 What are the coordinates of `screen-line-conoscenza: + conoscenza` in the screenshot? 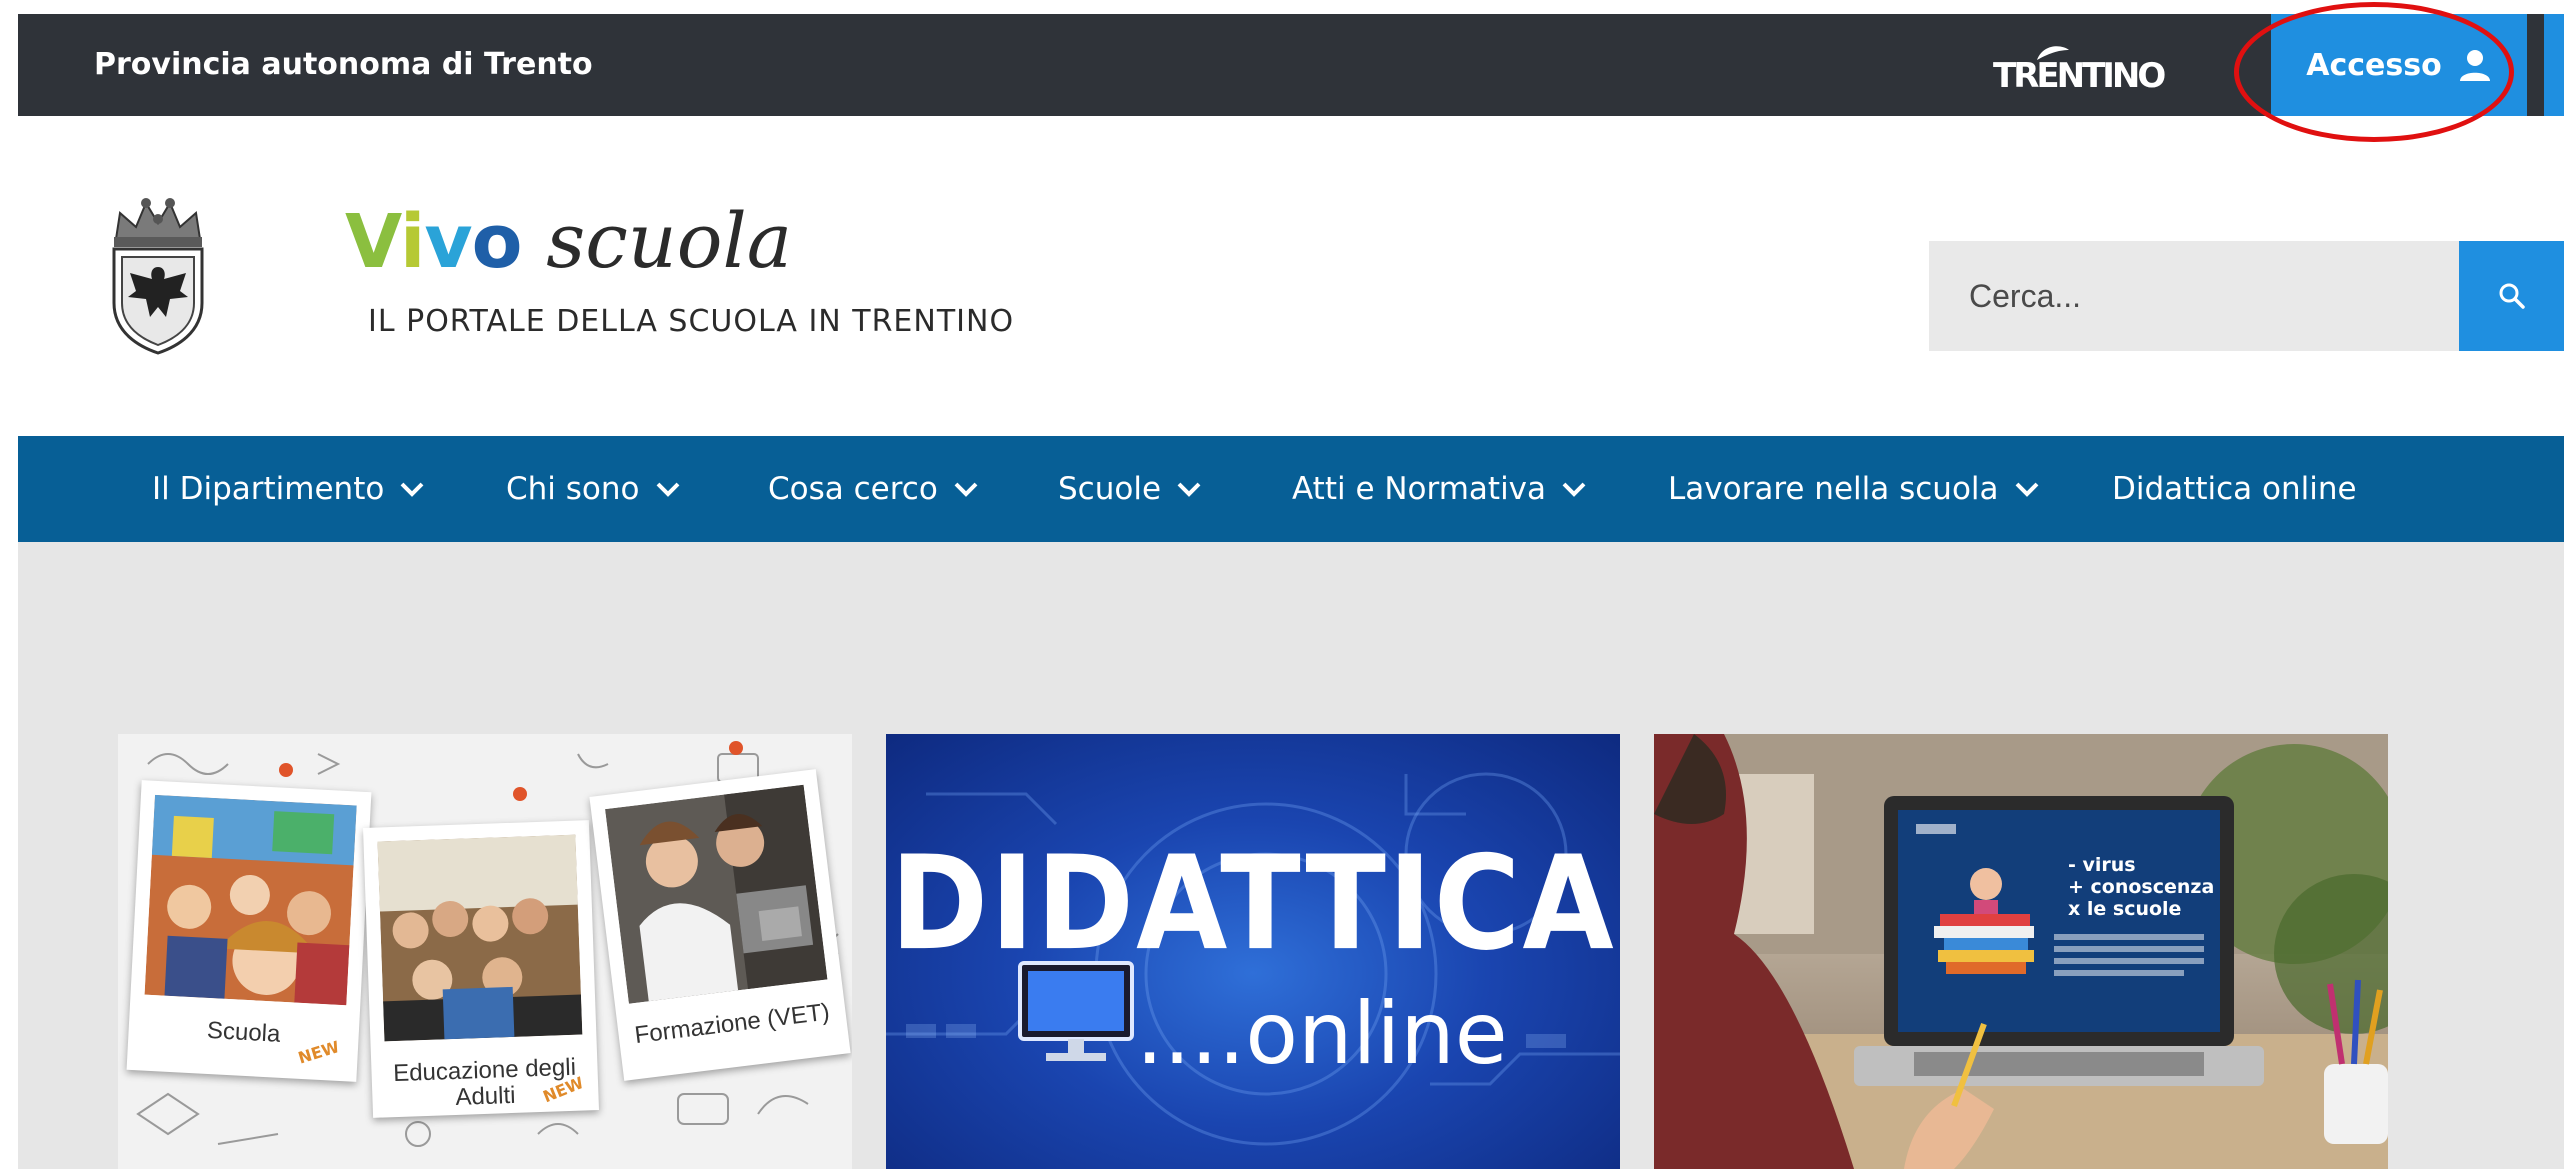 It's located at (2141, 887).